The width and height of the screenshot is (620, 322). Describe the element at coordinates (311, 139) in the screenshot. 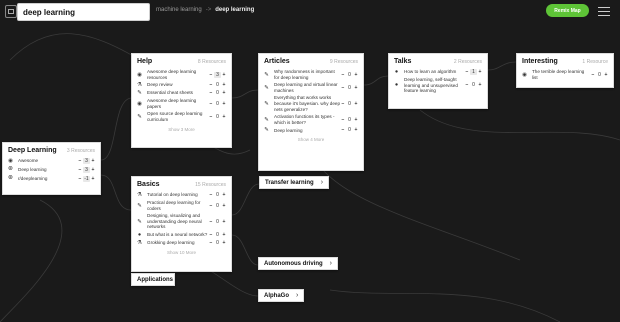

I see `show-more-link: Show 4 More` at that location.